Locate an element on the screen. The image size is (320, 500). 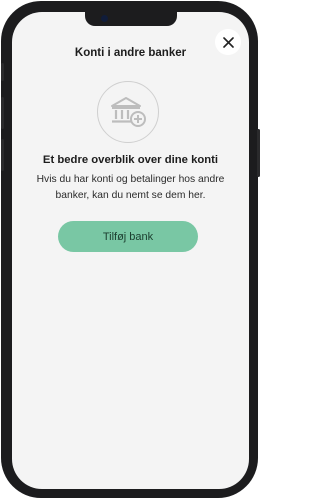
bank-illustration is located at coordinates (128, 112).